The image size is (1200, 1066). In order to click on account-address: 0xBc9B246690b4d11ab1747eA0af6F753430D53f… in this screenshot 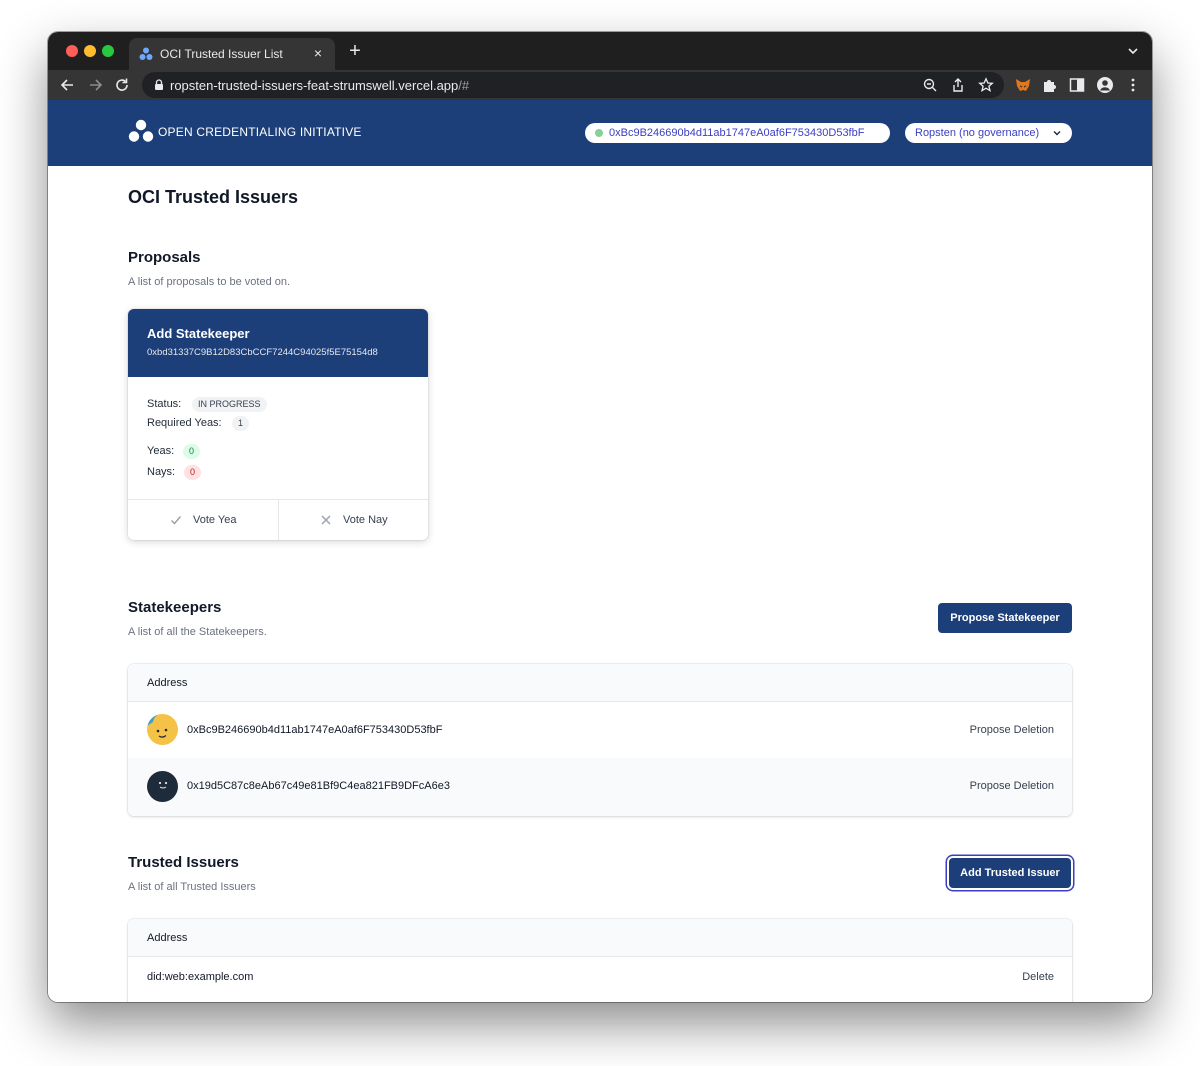, I will do `click(737, 133)`.